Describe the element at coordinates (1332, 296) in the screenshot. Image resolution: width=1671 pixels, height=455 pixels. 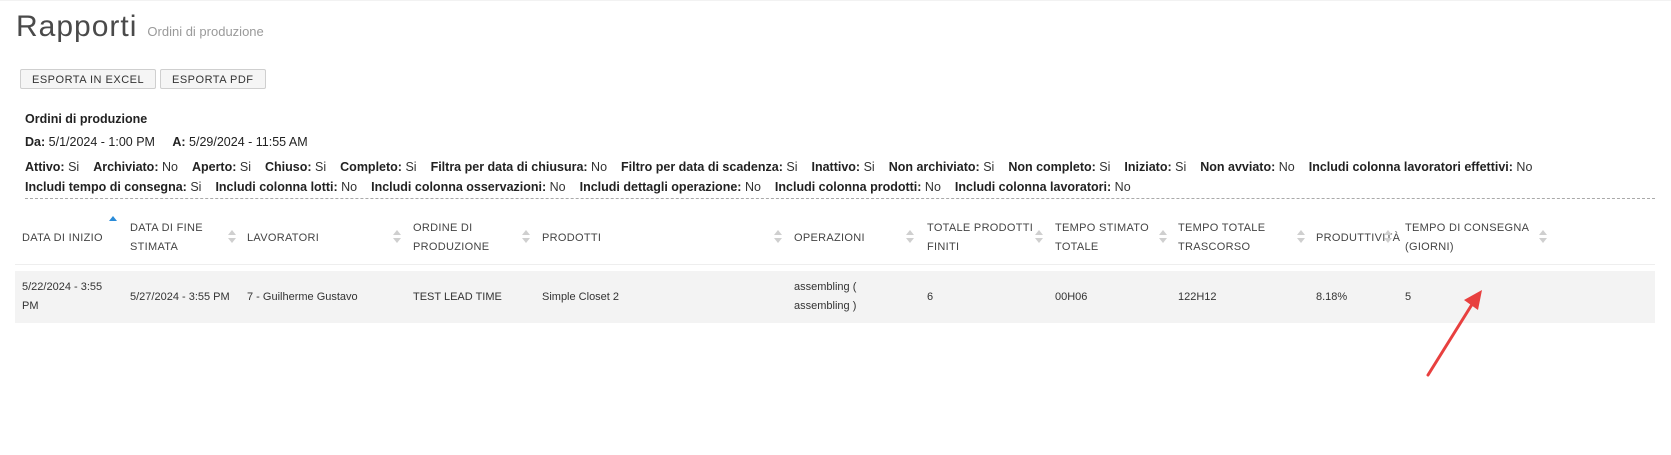
I see `cell-productivity: 8.18%` at that location.